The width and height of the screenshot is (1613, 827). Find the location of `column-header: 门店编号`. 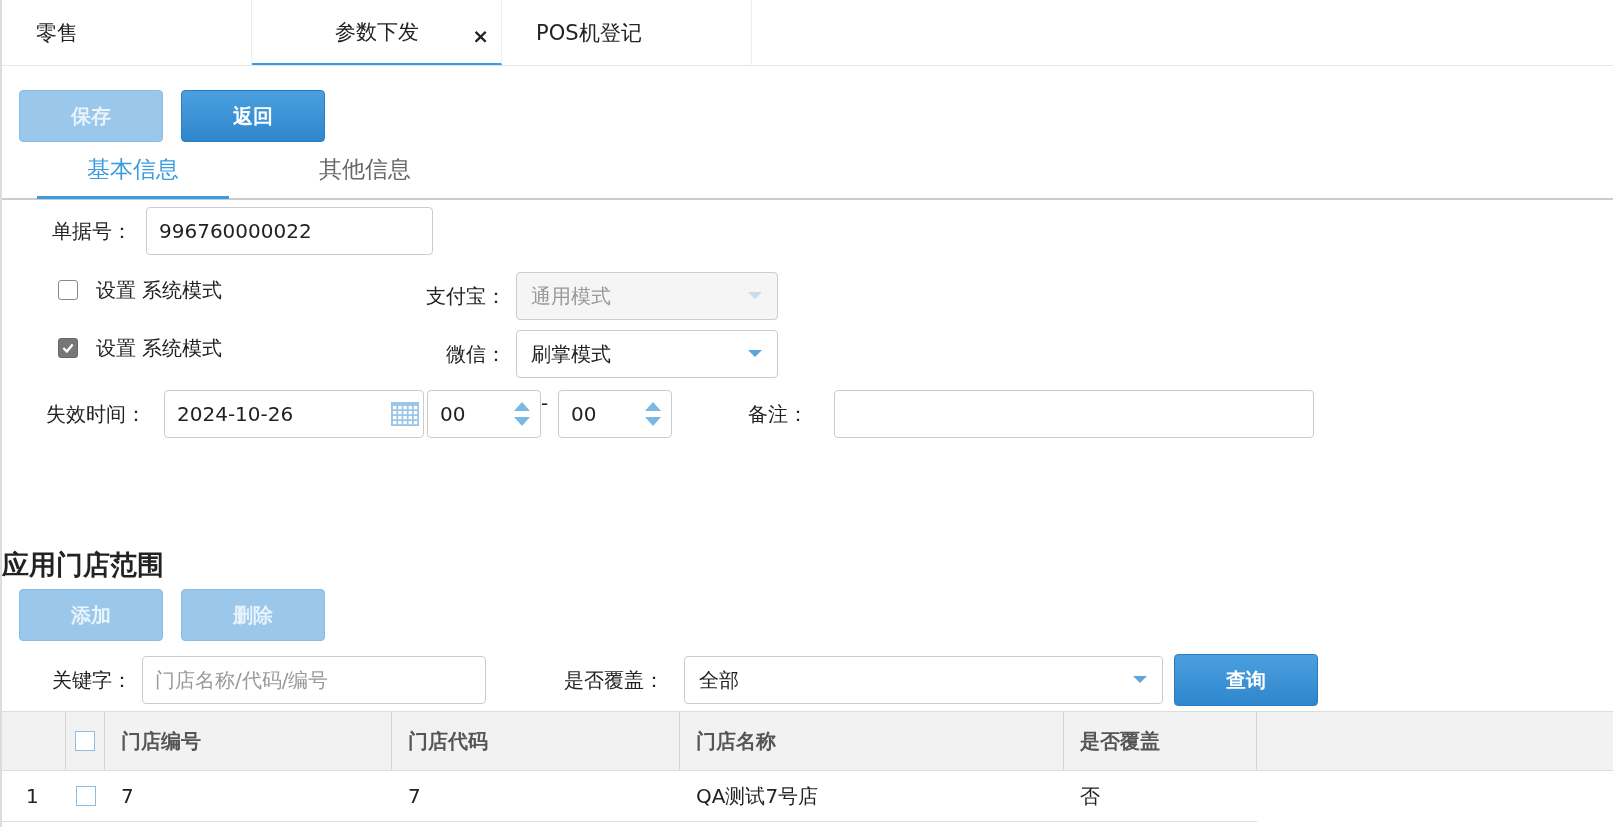

column-header: 门店编号 is located at coordinates (248, 741).